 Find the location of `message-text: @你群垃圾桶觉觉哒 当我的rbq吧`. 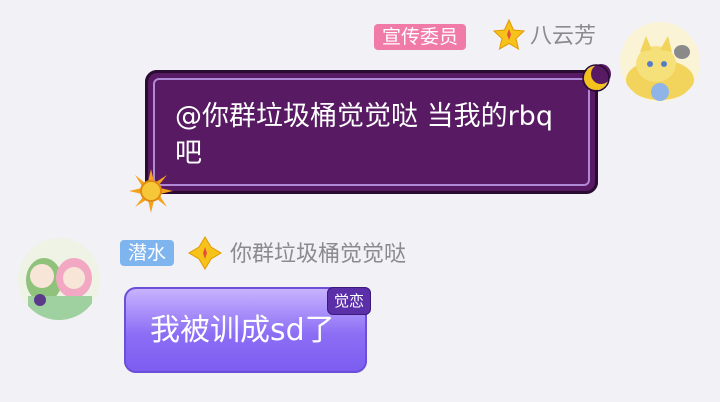

message-text: @你群垃圾桶觉觉哒 当我的rbq吧 is located at coordinates (364, 135).